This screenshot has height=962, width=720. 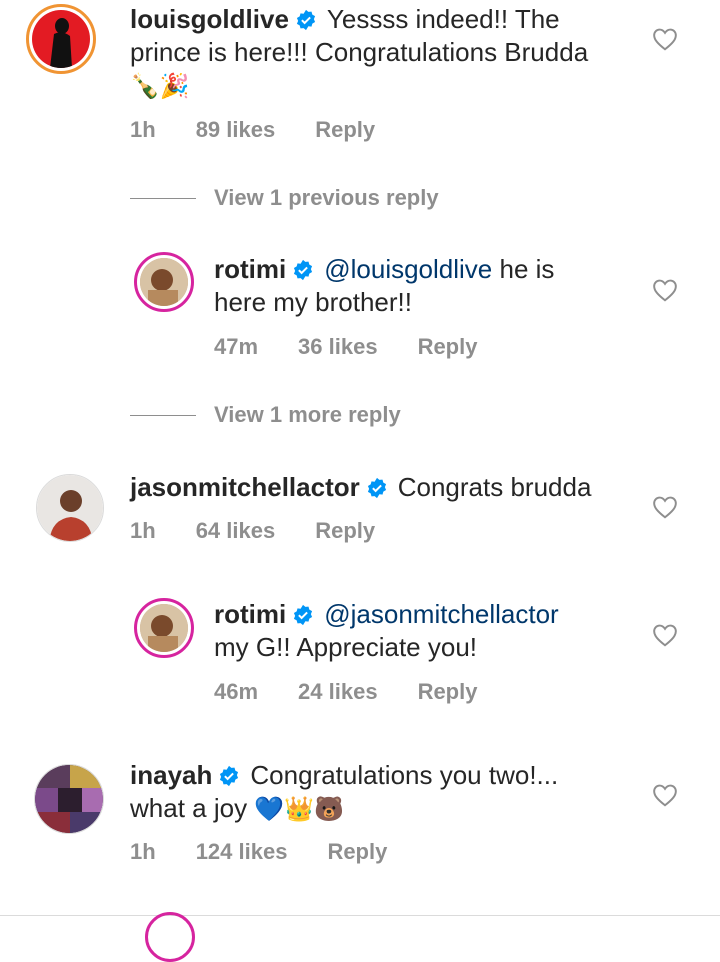 I want to click on comment-body: my G!! Appreciate you!, so click(x=346, y=647).